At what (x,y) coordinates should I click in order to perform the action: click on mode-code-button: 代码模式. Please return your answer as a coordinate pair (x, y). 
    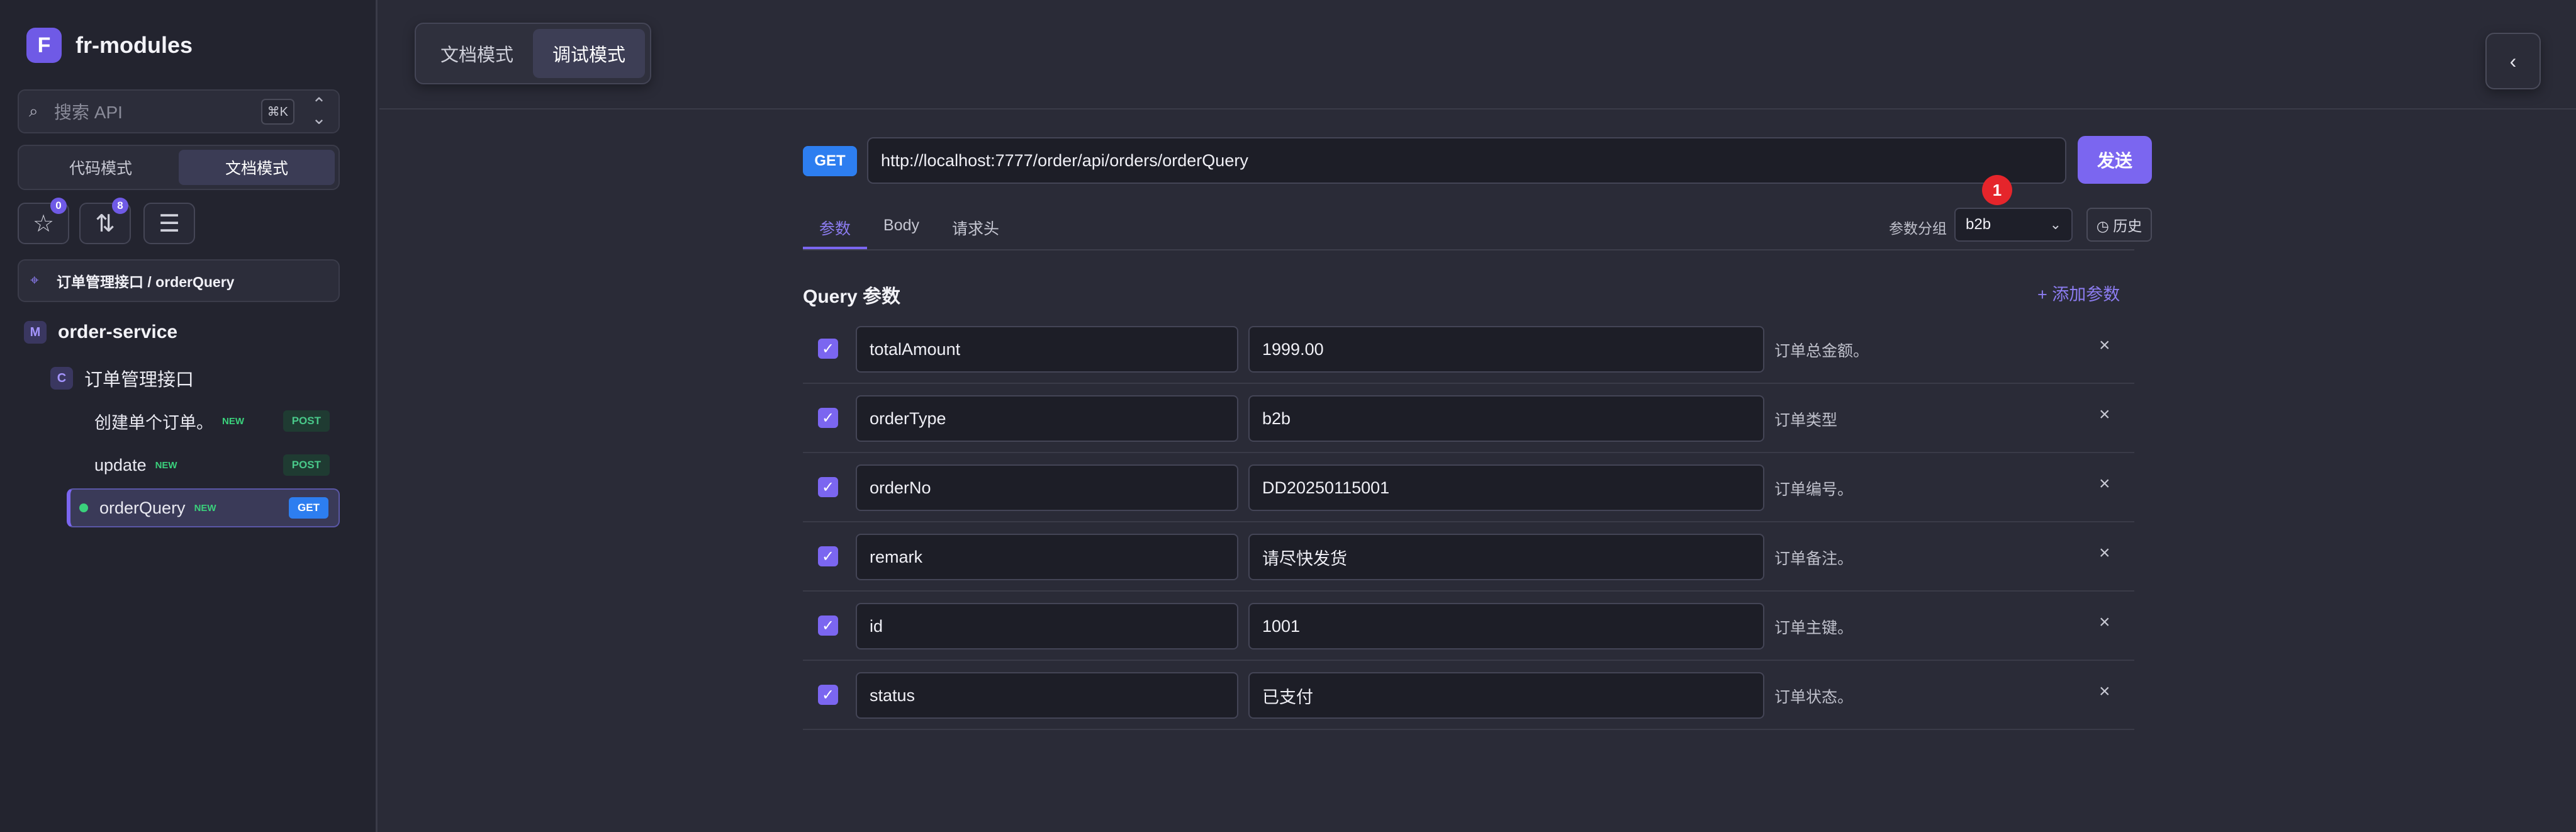
    Looking at the image, I should click on (101, 168).